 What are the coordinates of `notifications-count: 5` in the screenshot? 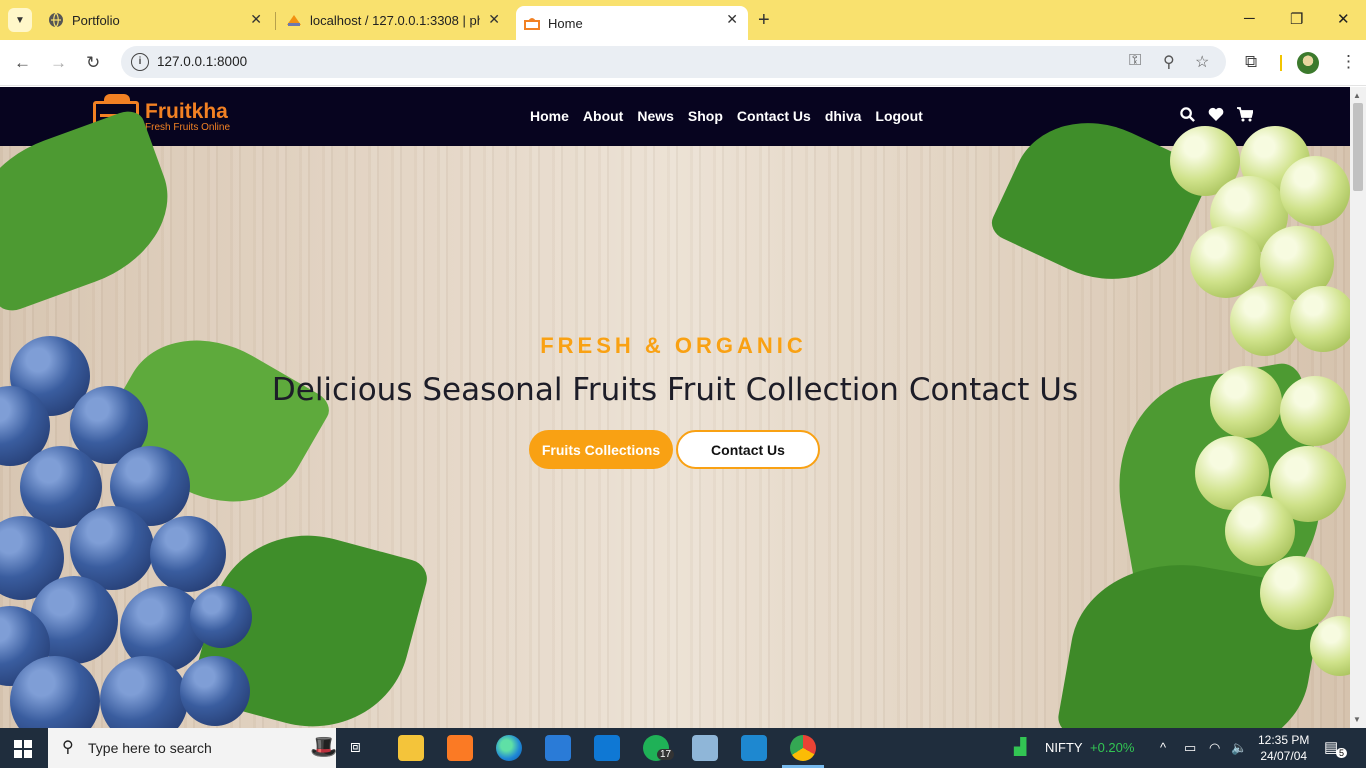 It's located at (1342, 753).